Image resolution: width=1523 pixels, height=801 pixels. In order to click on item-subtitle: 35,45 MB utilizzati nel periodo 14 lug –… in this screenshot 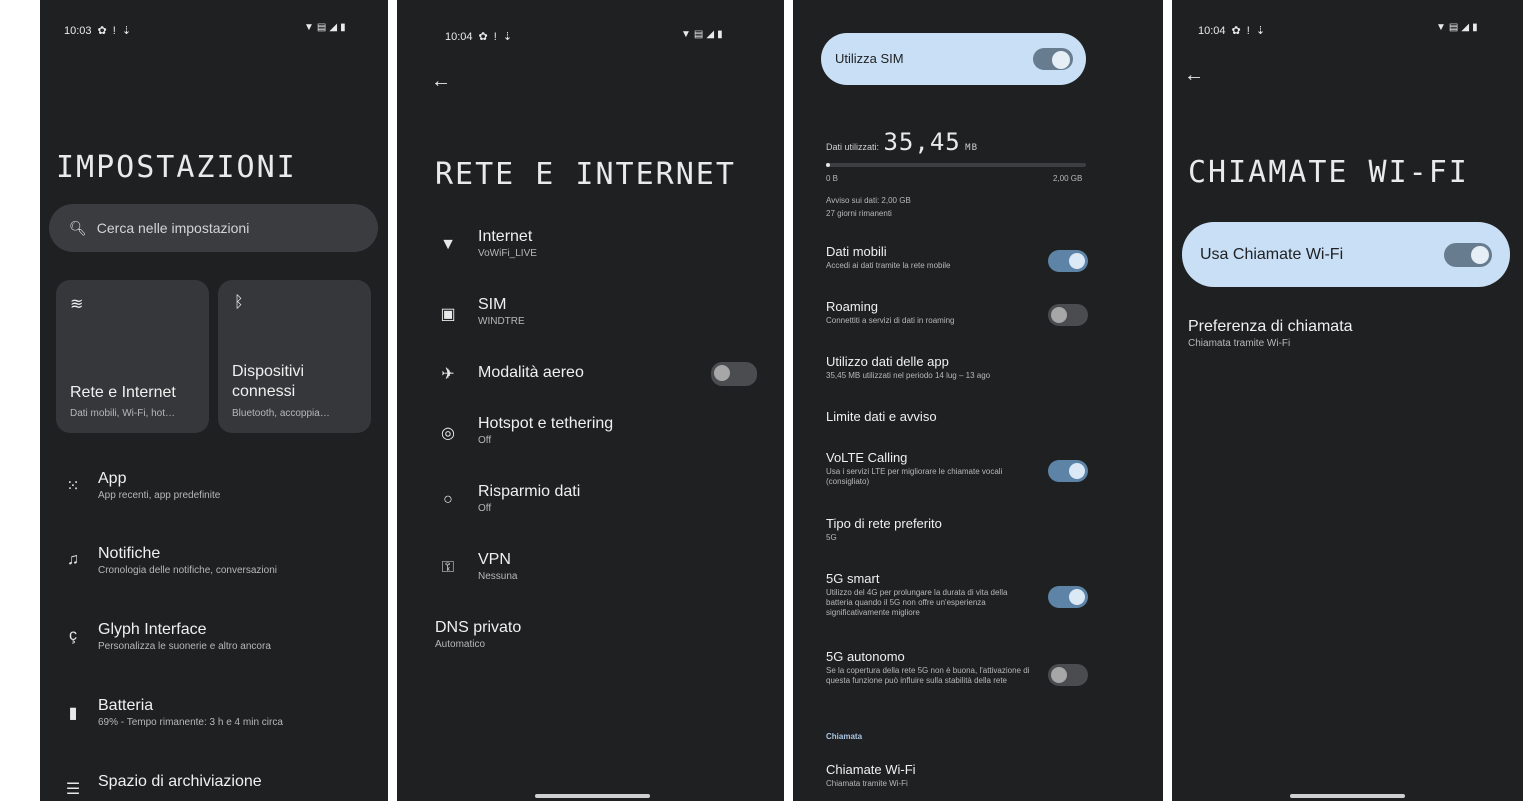, I will do `click(908, 375)`.